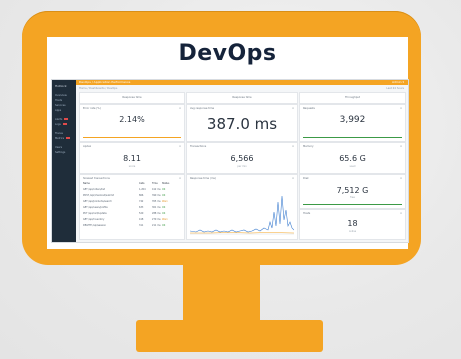 This screenshot has width=461, height=359. I want to click on sidebar-item-alerts: Alerts, so click(62, 119).